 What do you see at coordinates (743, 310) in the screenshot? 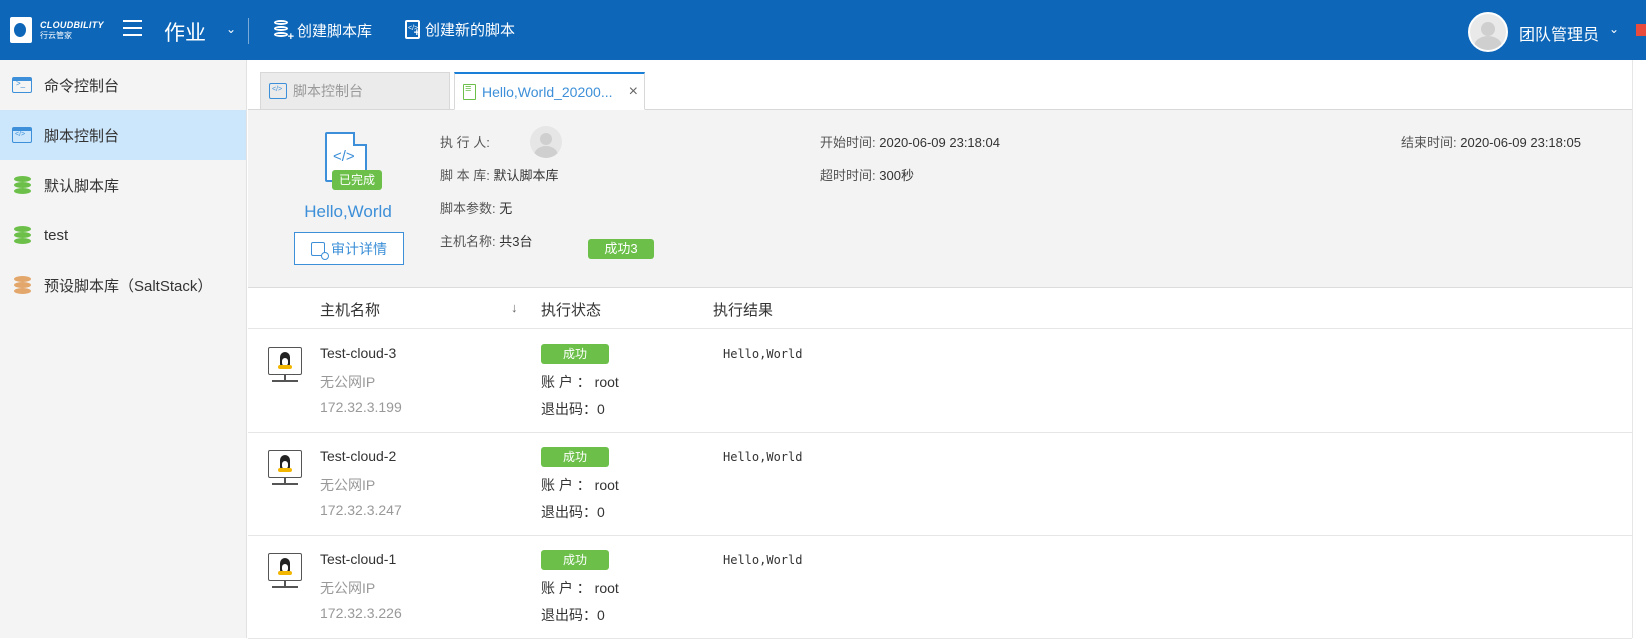
I see `column-result: 执行结果` at bounding box center [743, 310].